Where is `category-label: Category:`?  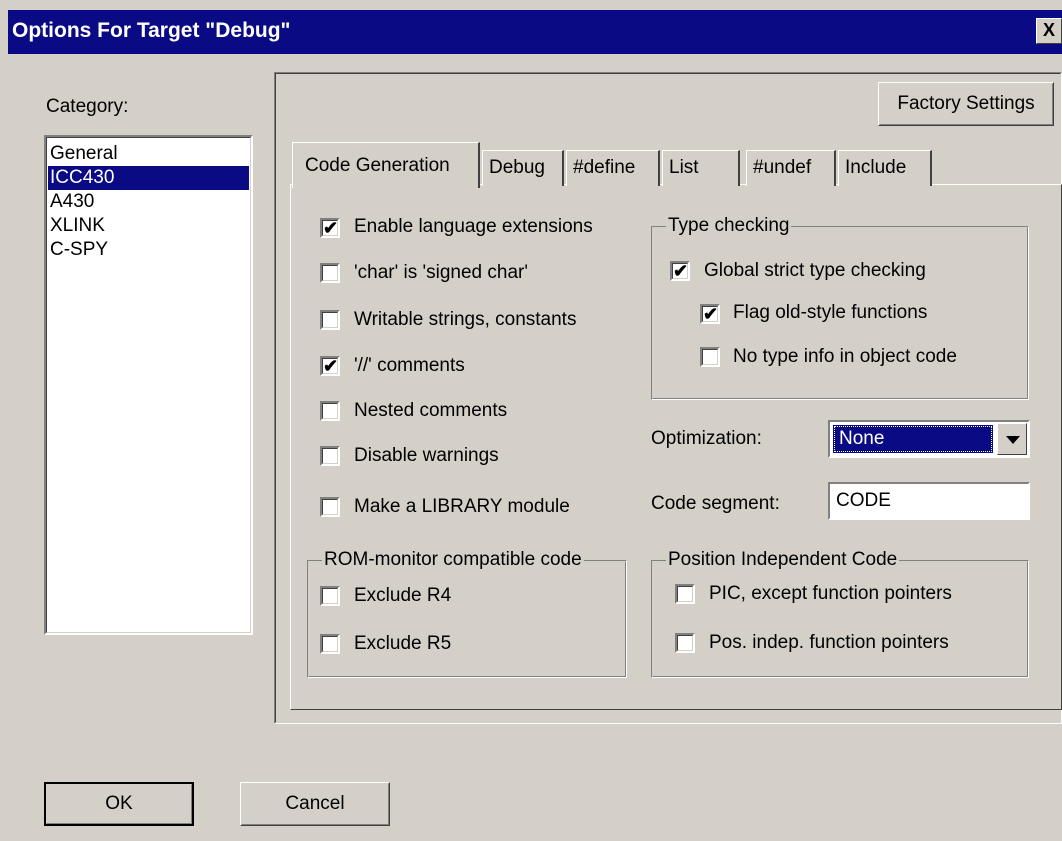 category-label: Category: is located at coordinates (87, 106).